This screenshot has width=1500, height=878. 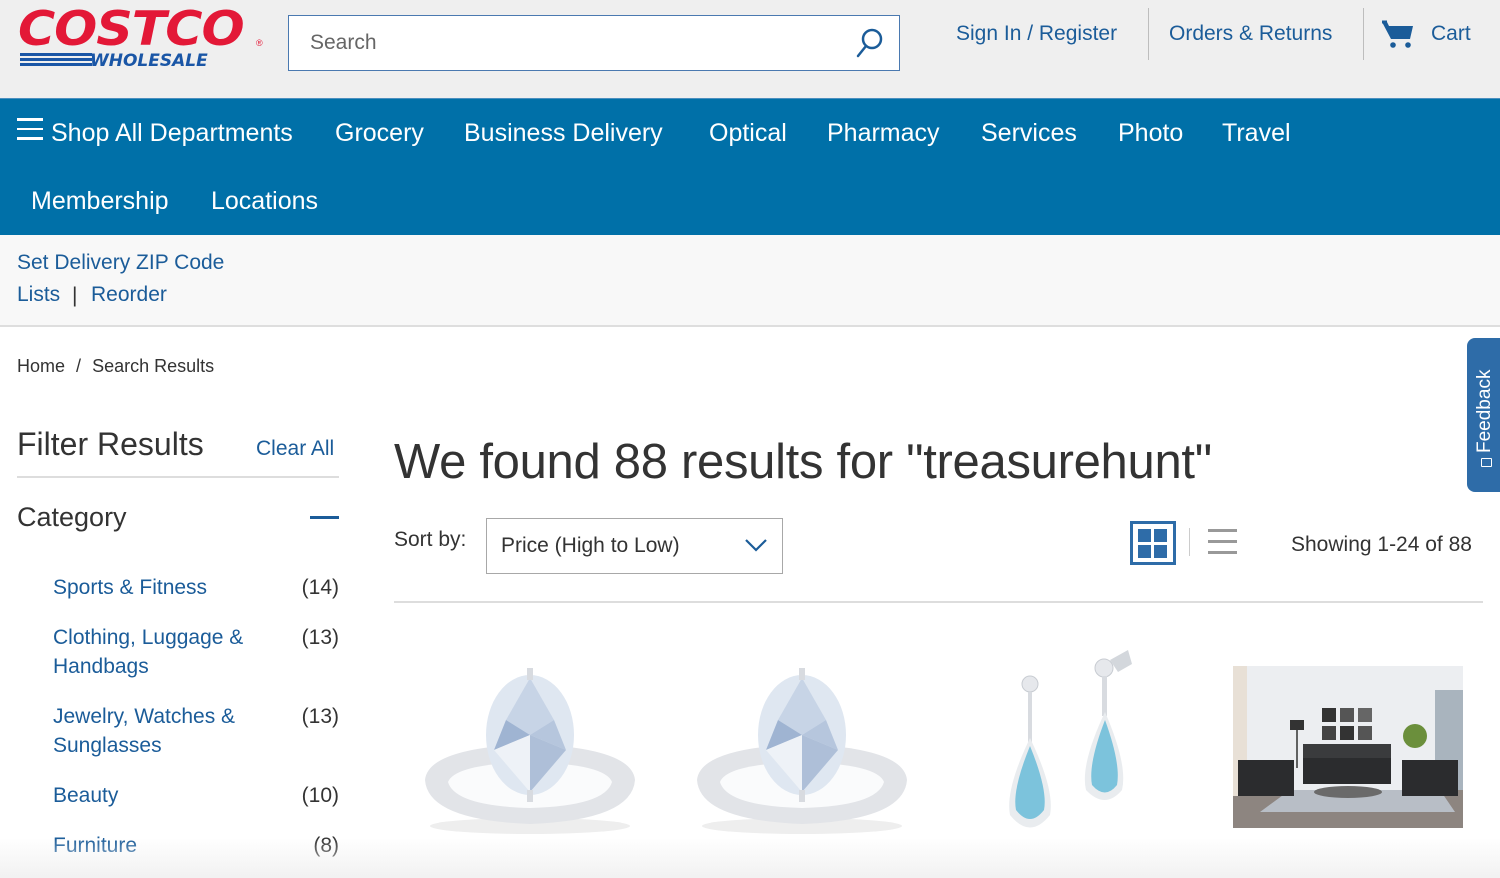 I want to click on search-icon, so click(x=869, y=43).